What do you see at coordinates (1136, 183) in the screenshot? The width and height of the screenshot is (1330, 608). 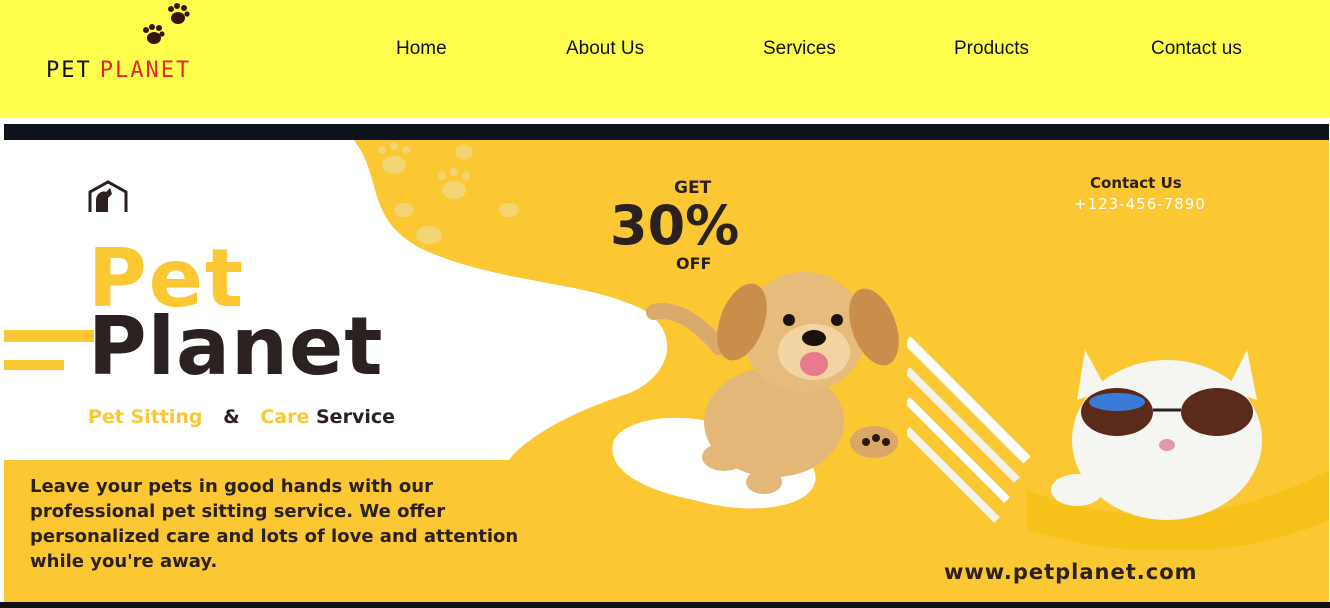 I see `contact-title: Contact Us` at bounding box center [1136, 183].